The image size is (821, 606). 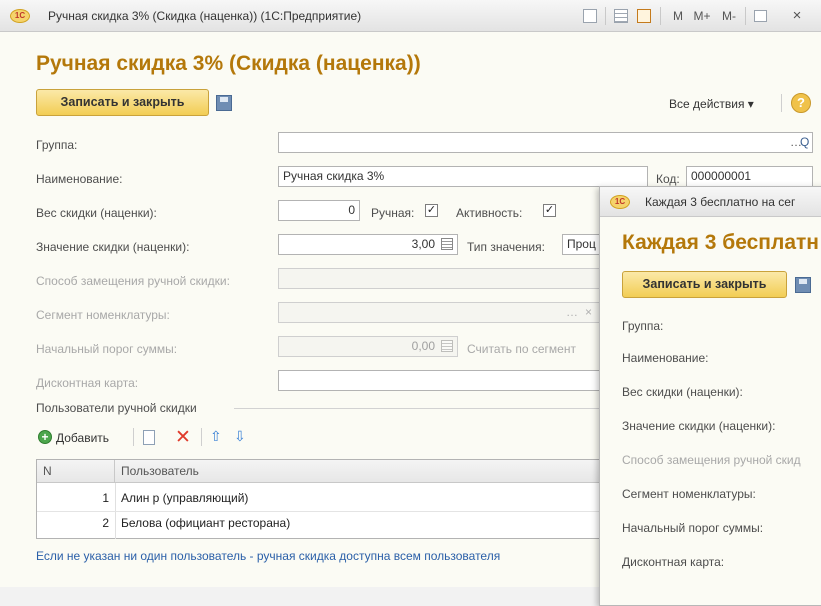 What do you see at coordinates (803, 285) in the screenshot?
I see `second-save-icon` at bounding box center [803, 285].